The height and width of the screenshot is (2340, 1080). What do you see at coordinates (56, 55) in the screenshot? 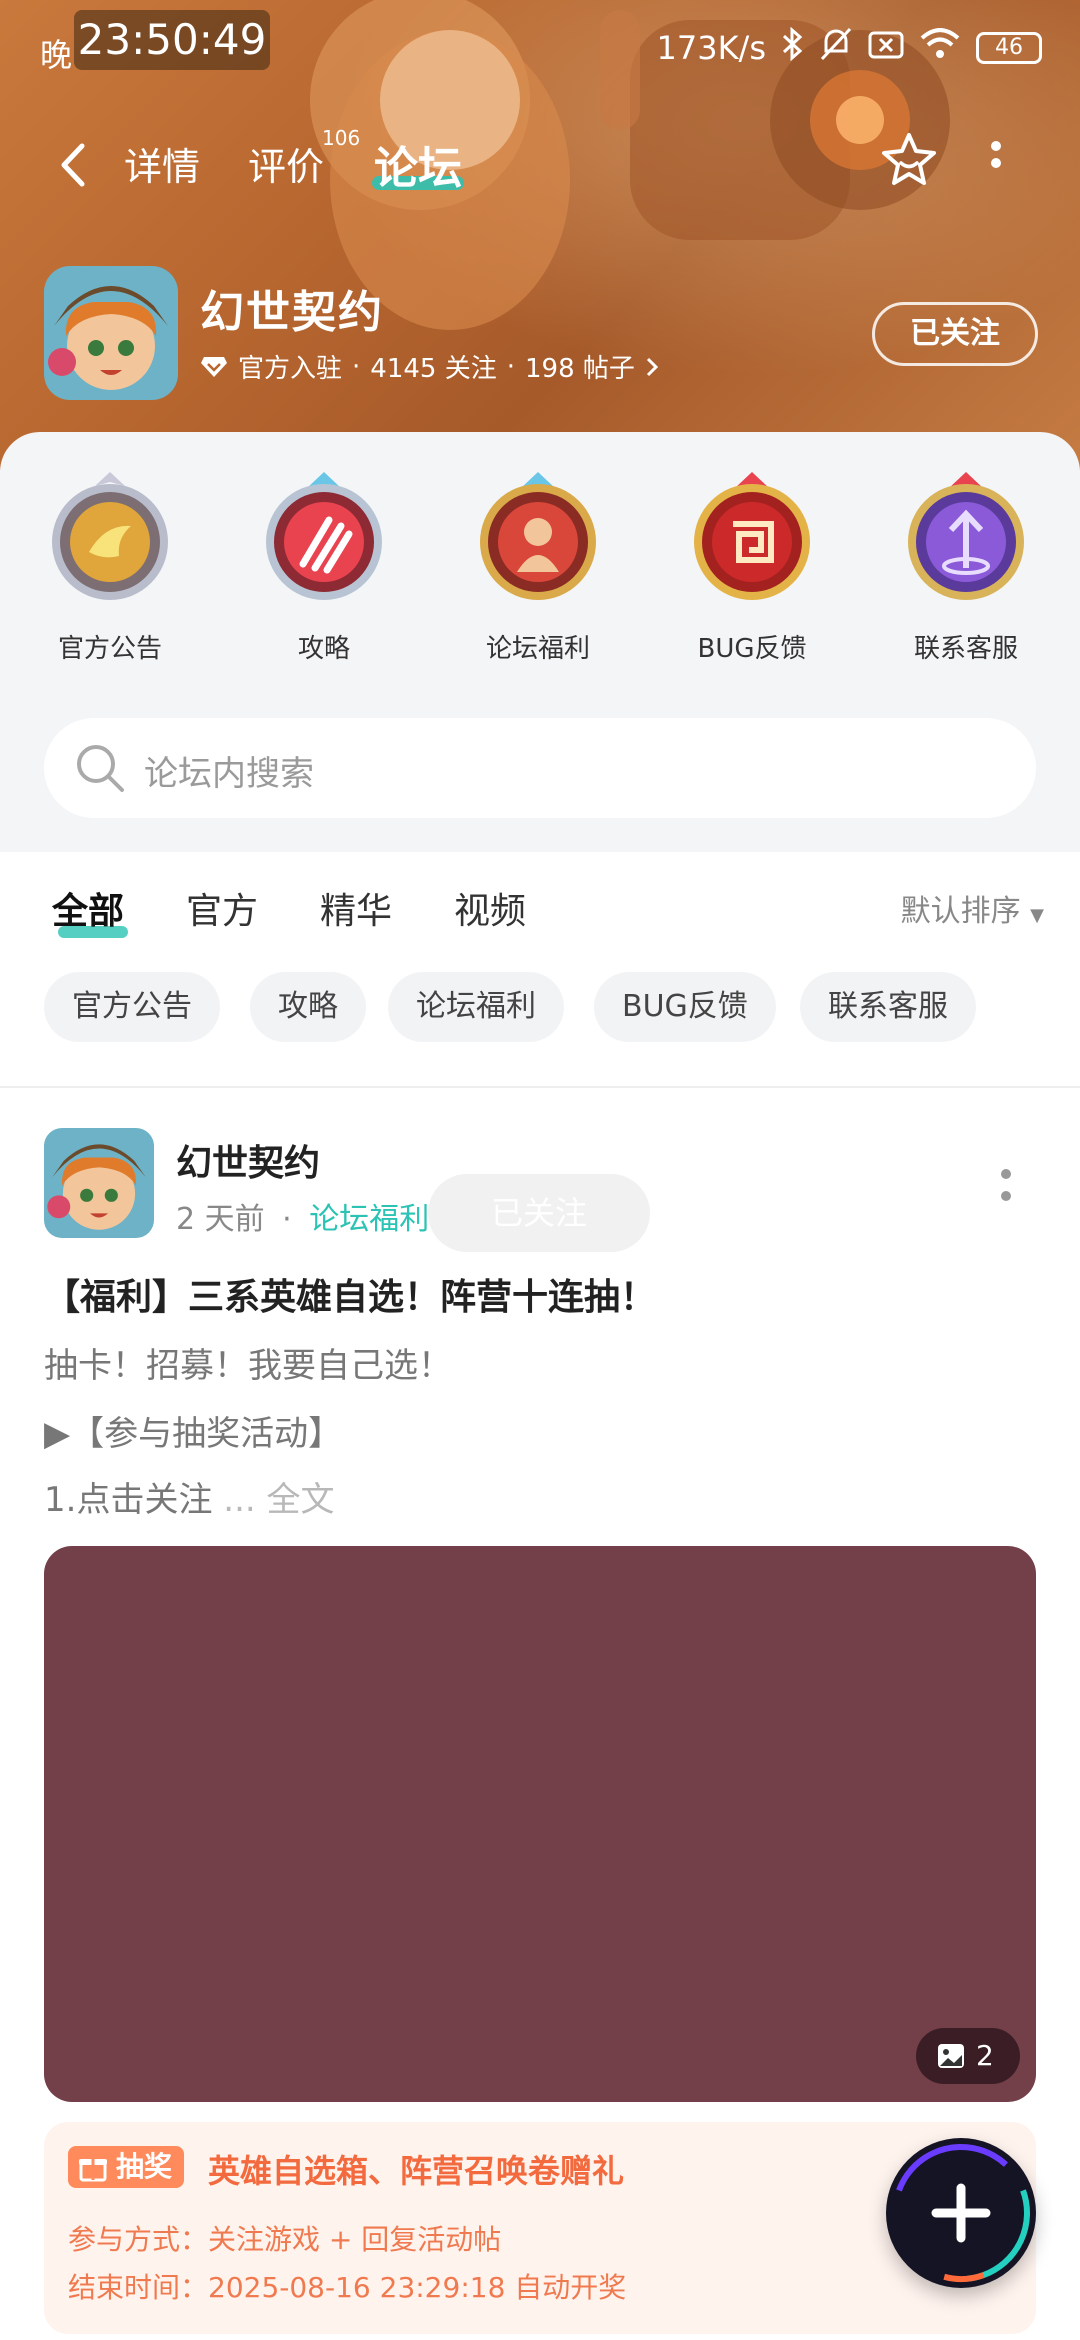
I see `status-ampm: 晚` at bounding box center [56, 55].